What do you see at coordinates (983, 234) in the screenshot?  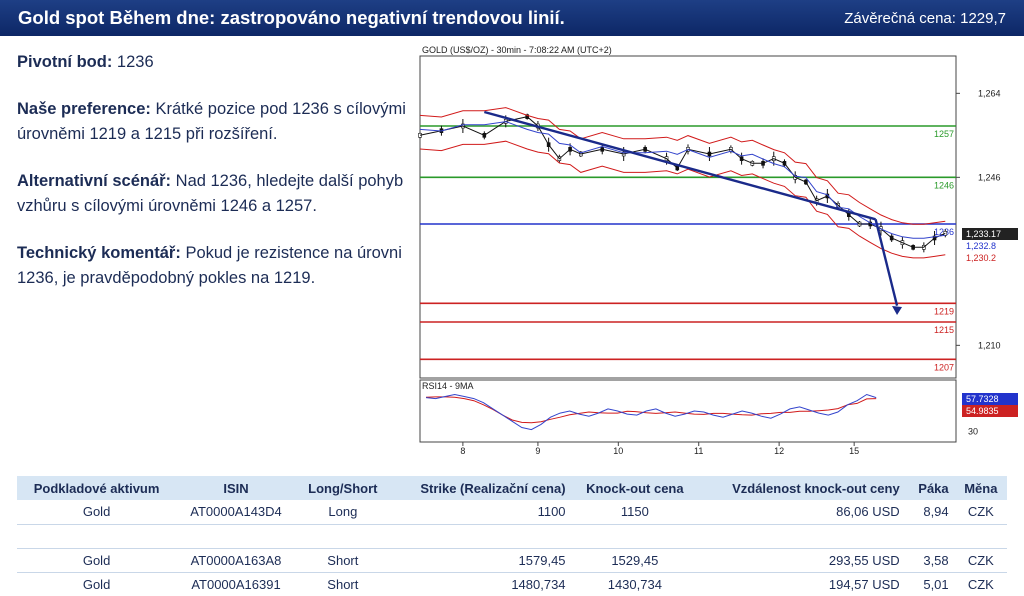 I see `price-tag-label: 1,233.17` at bounding box center [983, 234].